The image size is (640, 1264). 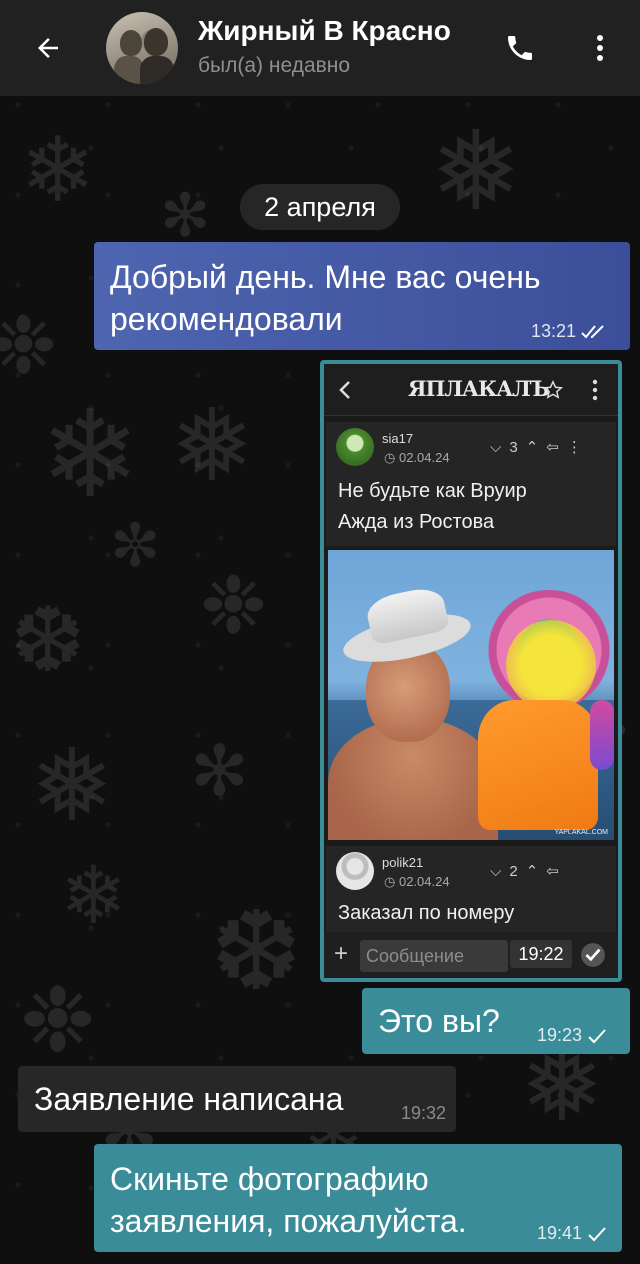 I want to click on chevron-left-icon, so click(x=344, y=390).